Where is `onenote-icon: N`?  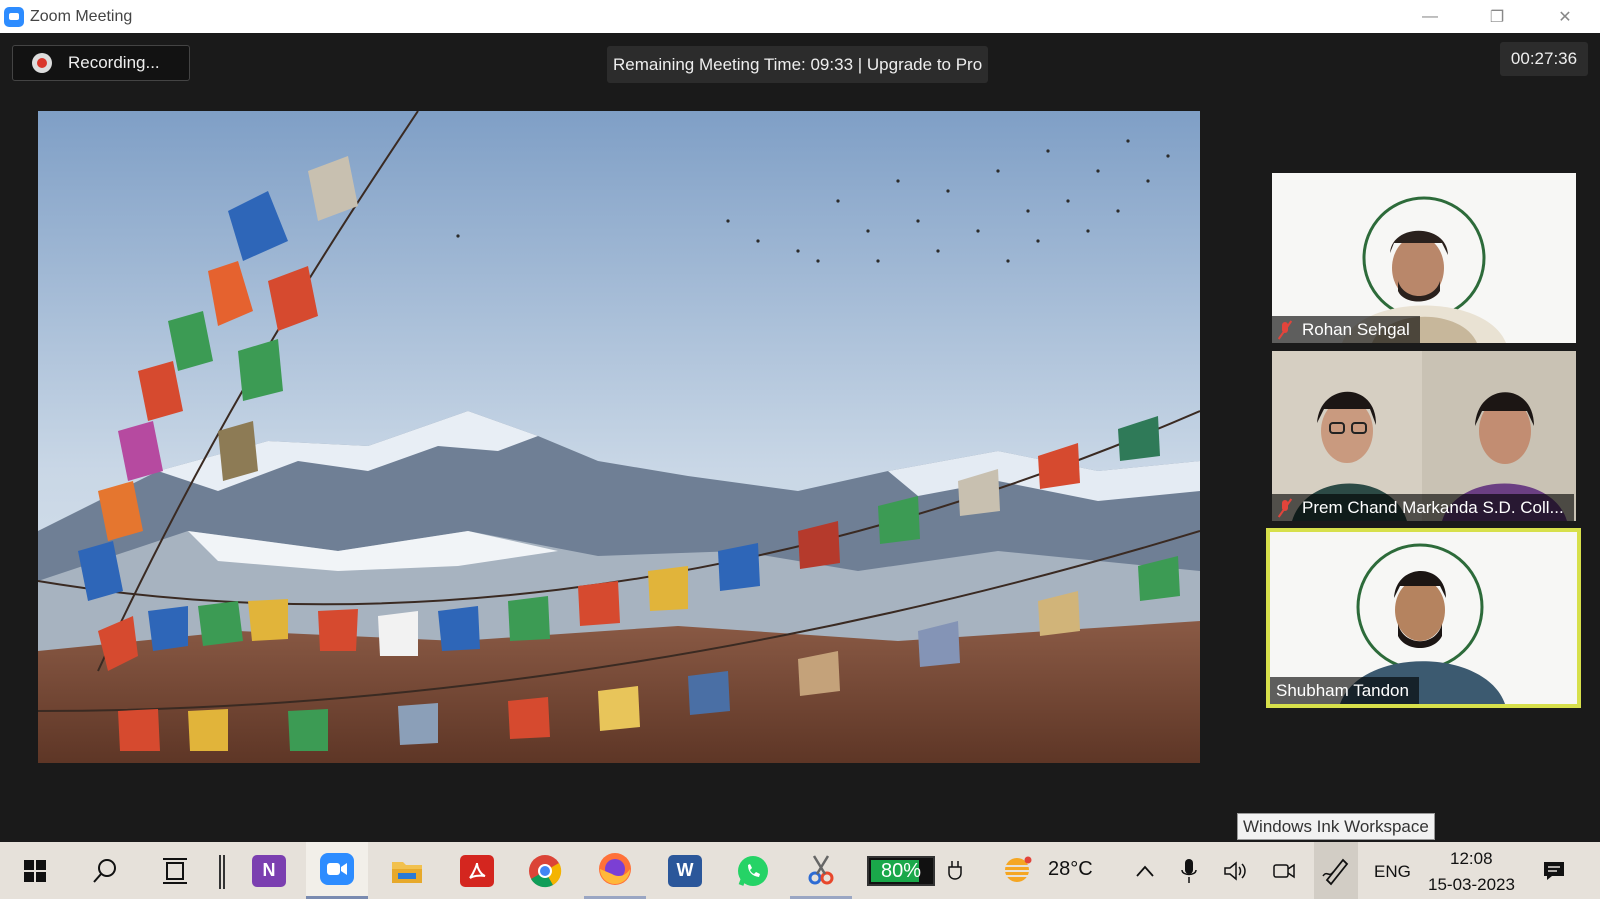 onenote-icon: N is located at coordinates (269, 870).